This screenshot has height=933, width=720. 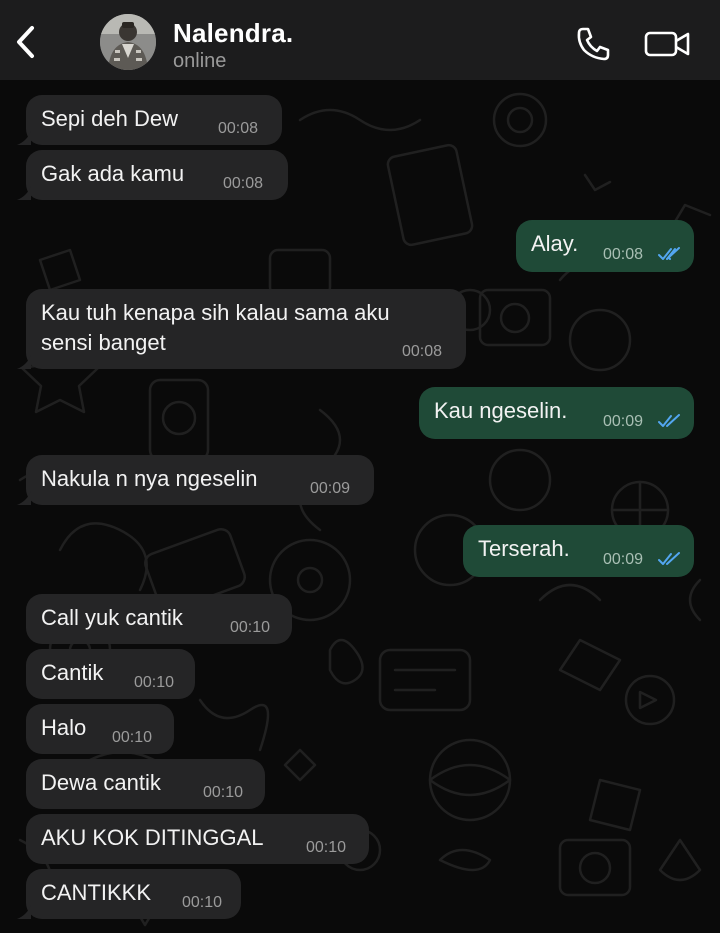 What do you see at coordinates (578, 551) in the screenshot?
I see `message-bubble-outgoing: Terserah. 00:09` at bounding box center [578, 551].